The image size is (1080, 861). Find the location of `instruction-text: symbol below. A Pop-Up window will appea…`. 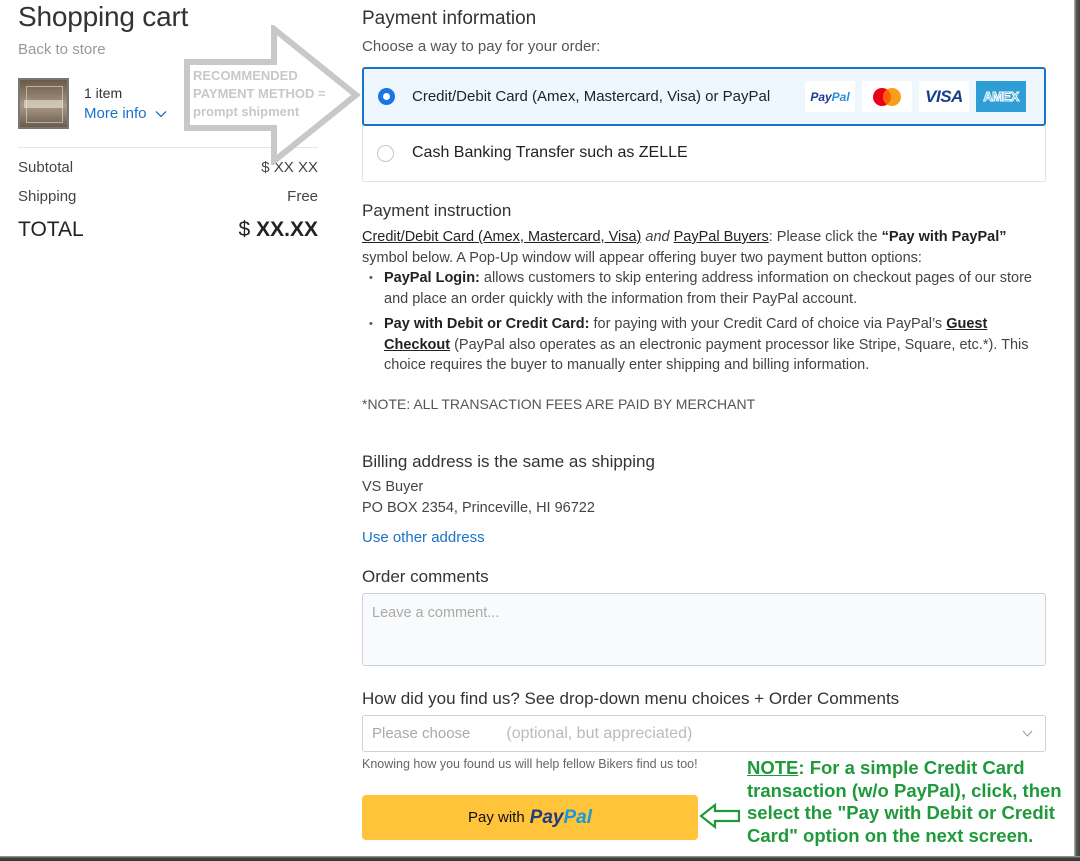

instruction-text: symbol below. A Pop-Up window will appea… is located at coordinates (642, 257).